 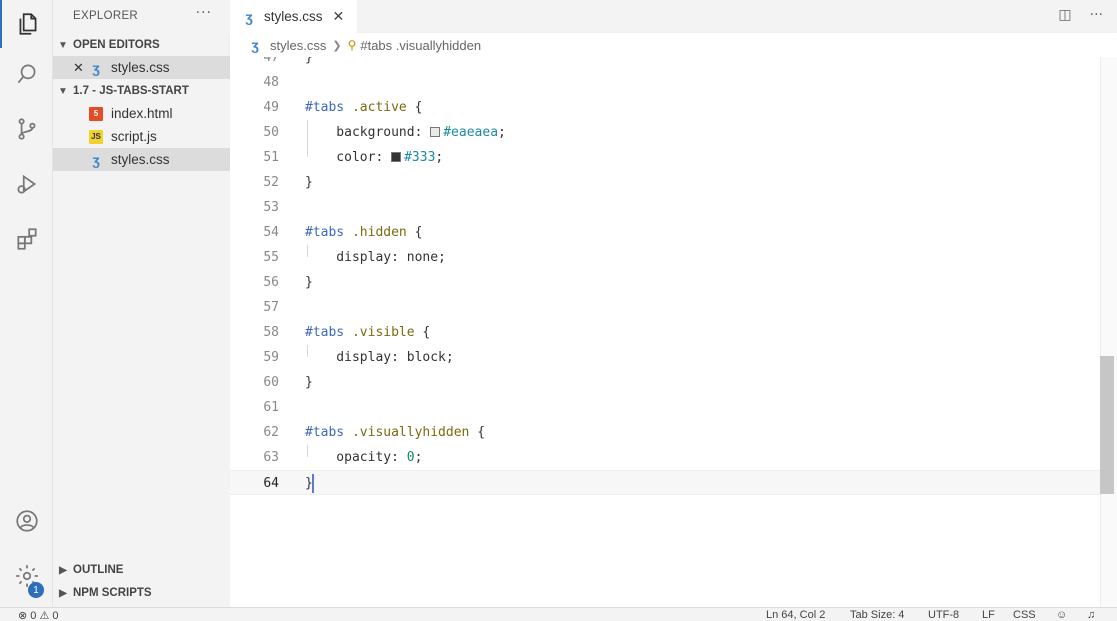 I want to click on code-line: 47}, so click(x=665, y=63).